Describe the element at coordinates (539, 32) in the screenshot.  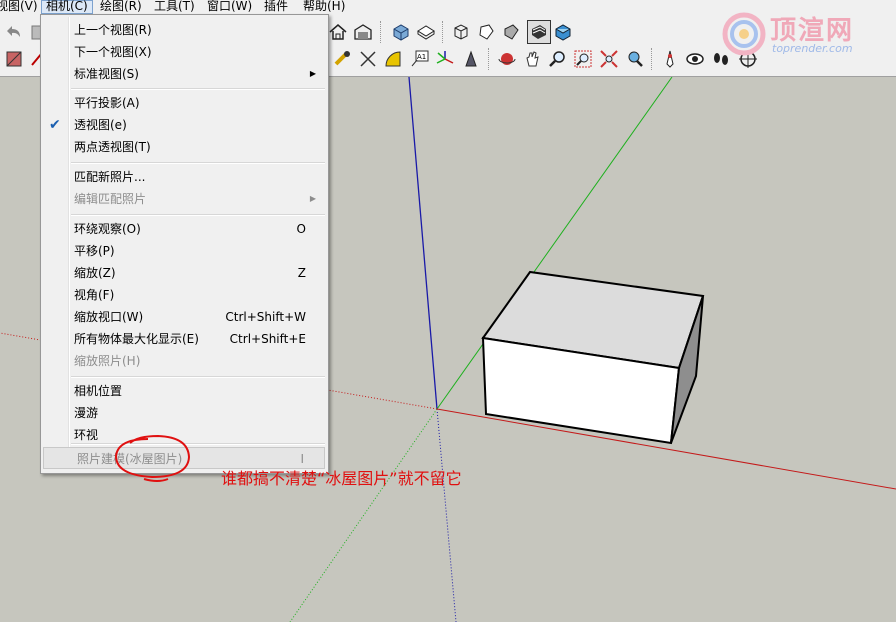
I see `shaded-icon` at that location.